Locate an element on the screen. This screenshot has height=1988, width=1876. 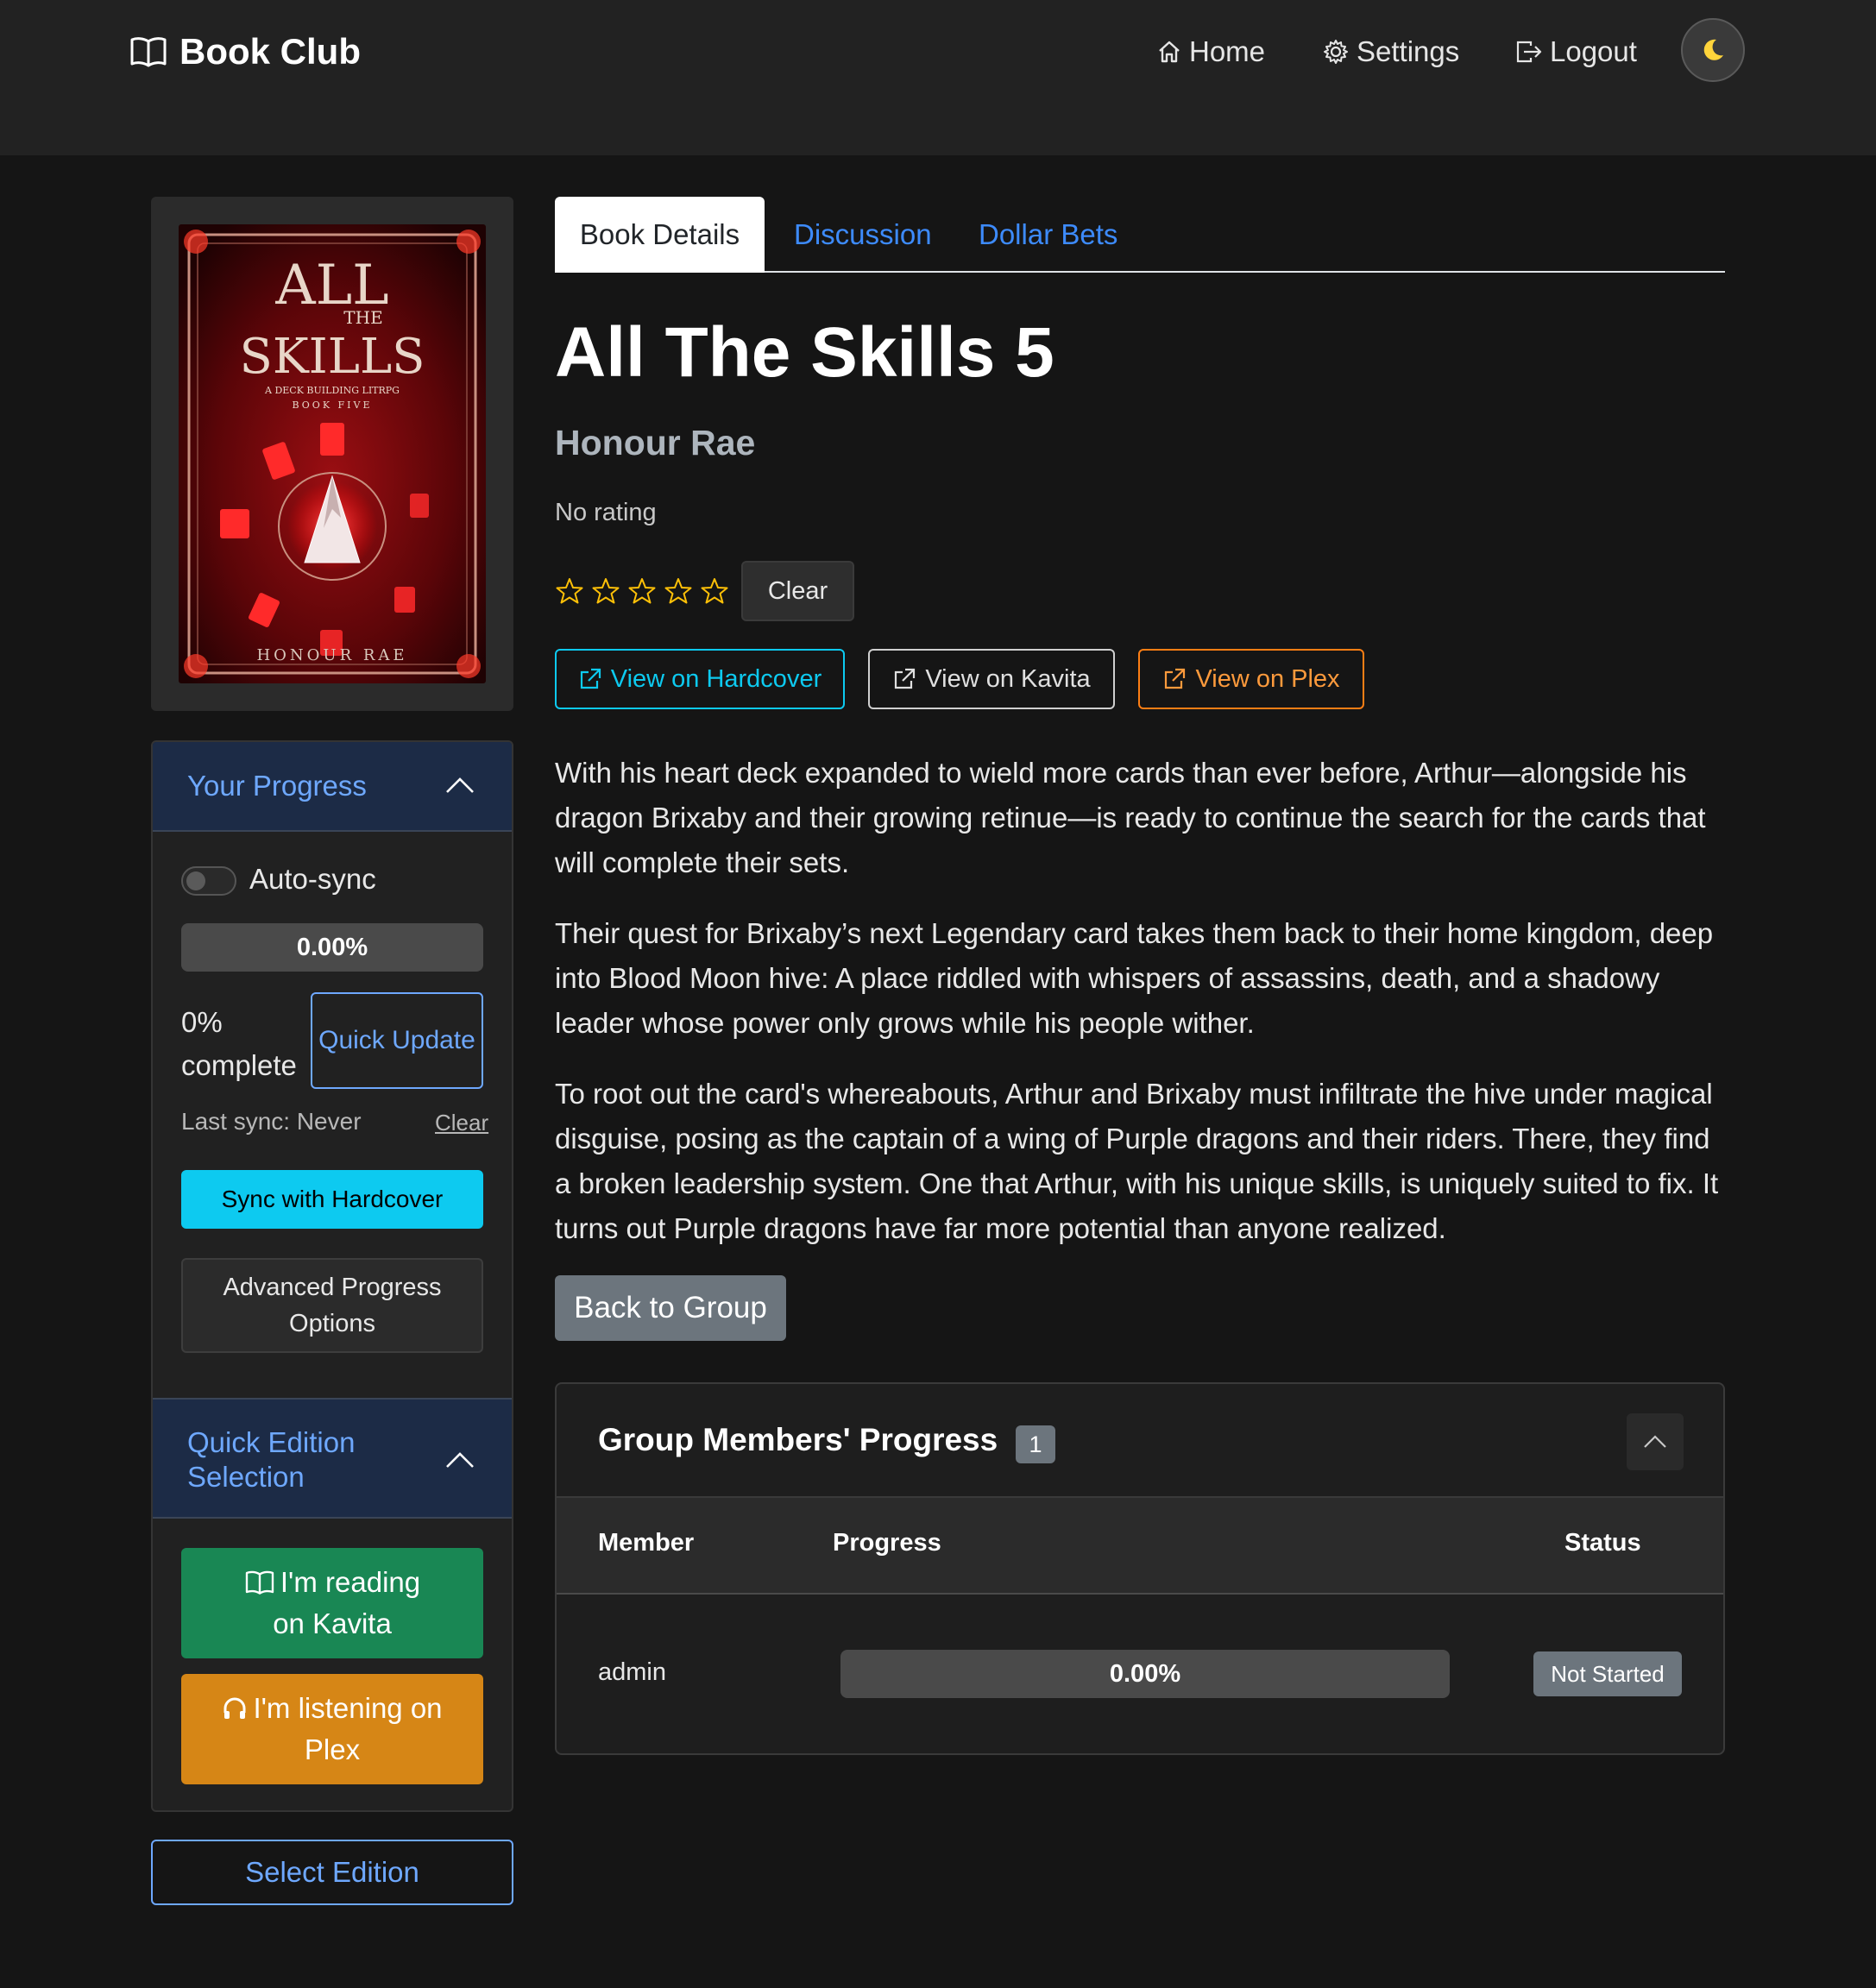
nav-settings: Settings is located at coordinates (1390, 51).